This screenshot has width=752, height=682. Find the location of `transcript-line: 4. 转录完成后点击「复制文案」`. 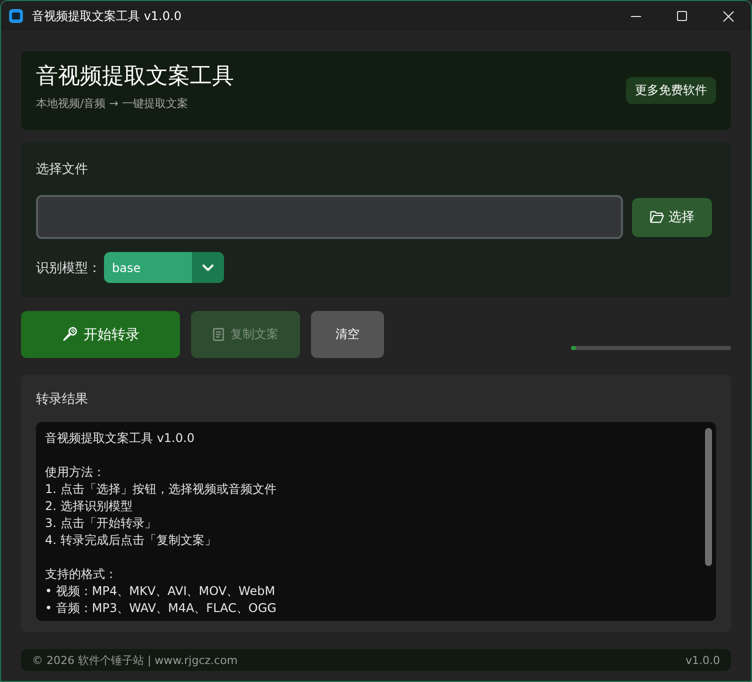

transcript-line: 4. 转录完成后点击「复制文案」 is located at coordinates (131, 540).